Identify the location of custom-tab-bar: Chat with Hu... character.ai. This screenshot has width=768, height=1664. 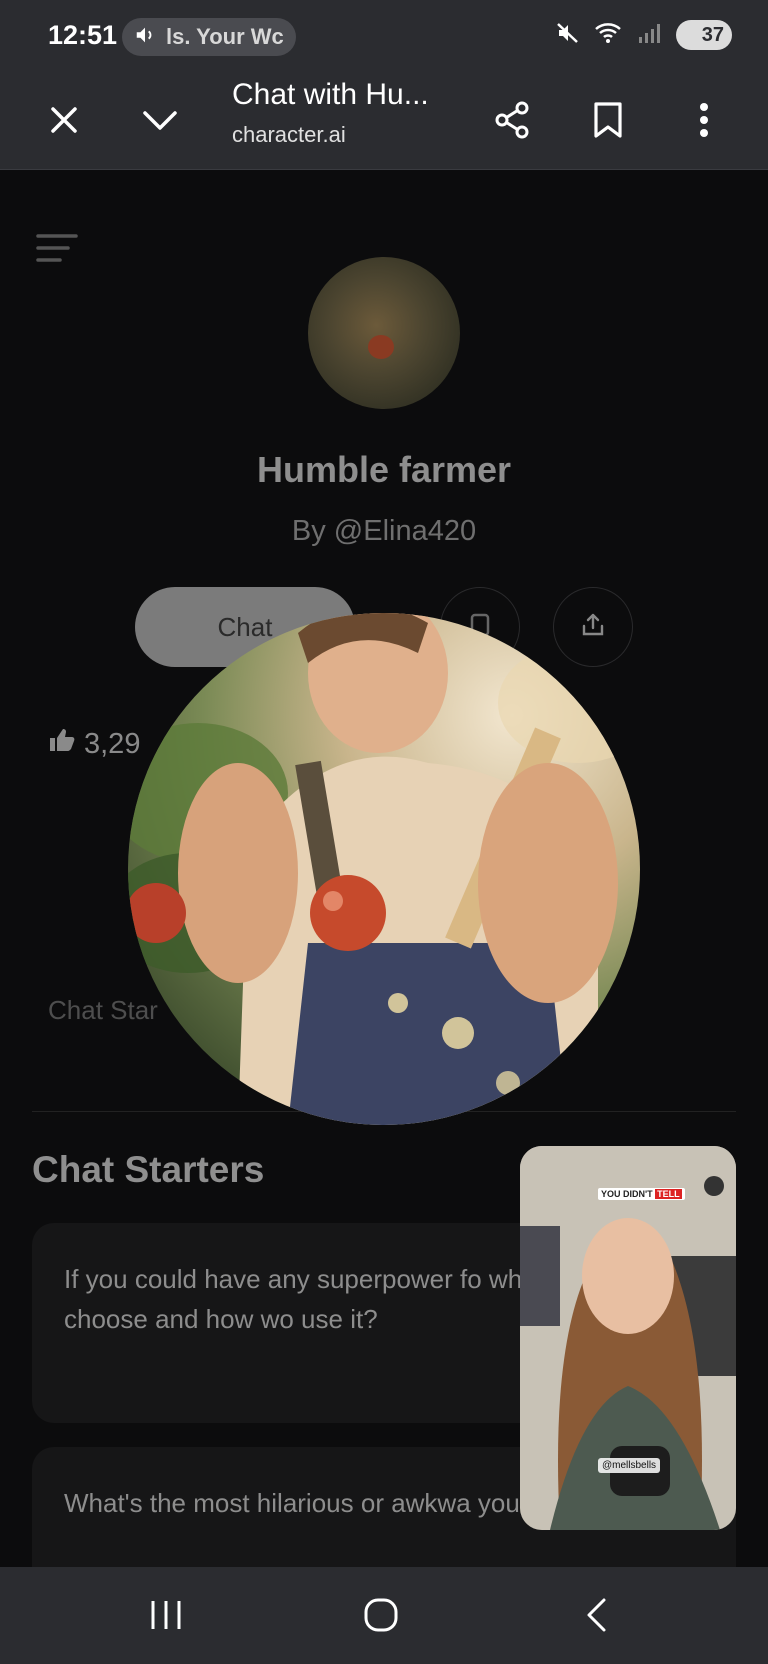
(384, 121).